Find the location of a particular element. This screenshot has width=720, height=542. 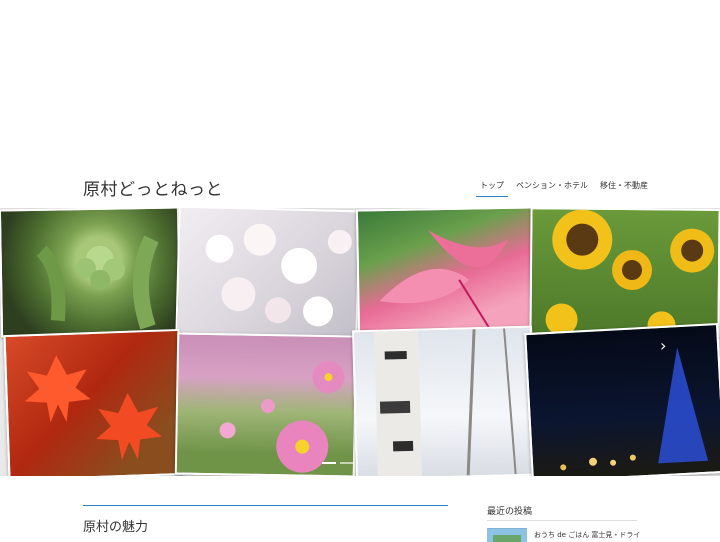

photo-cherry-blossoms is located at coordinates (268, 274).